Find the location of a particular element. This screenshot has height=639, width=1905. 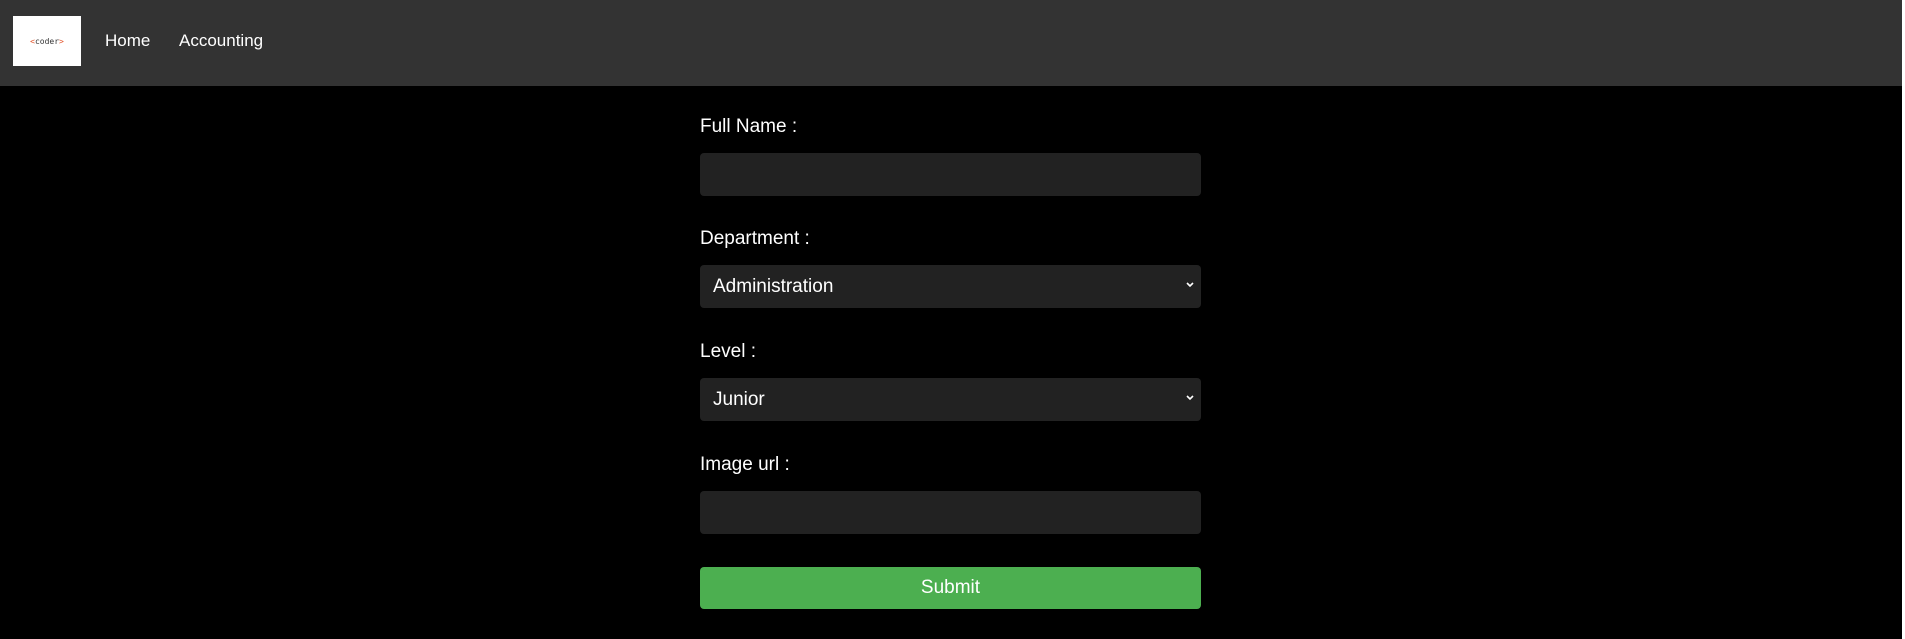

full-name-input is located at coordinates (950, 174).